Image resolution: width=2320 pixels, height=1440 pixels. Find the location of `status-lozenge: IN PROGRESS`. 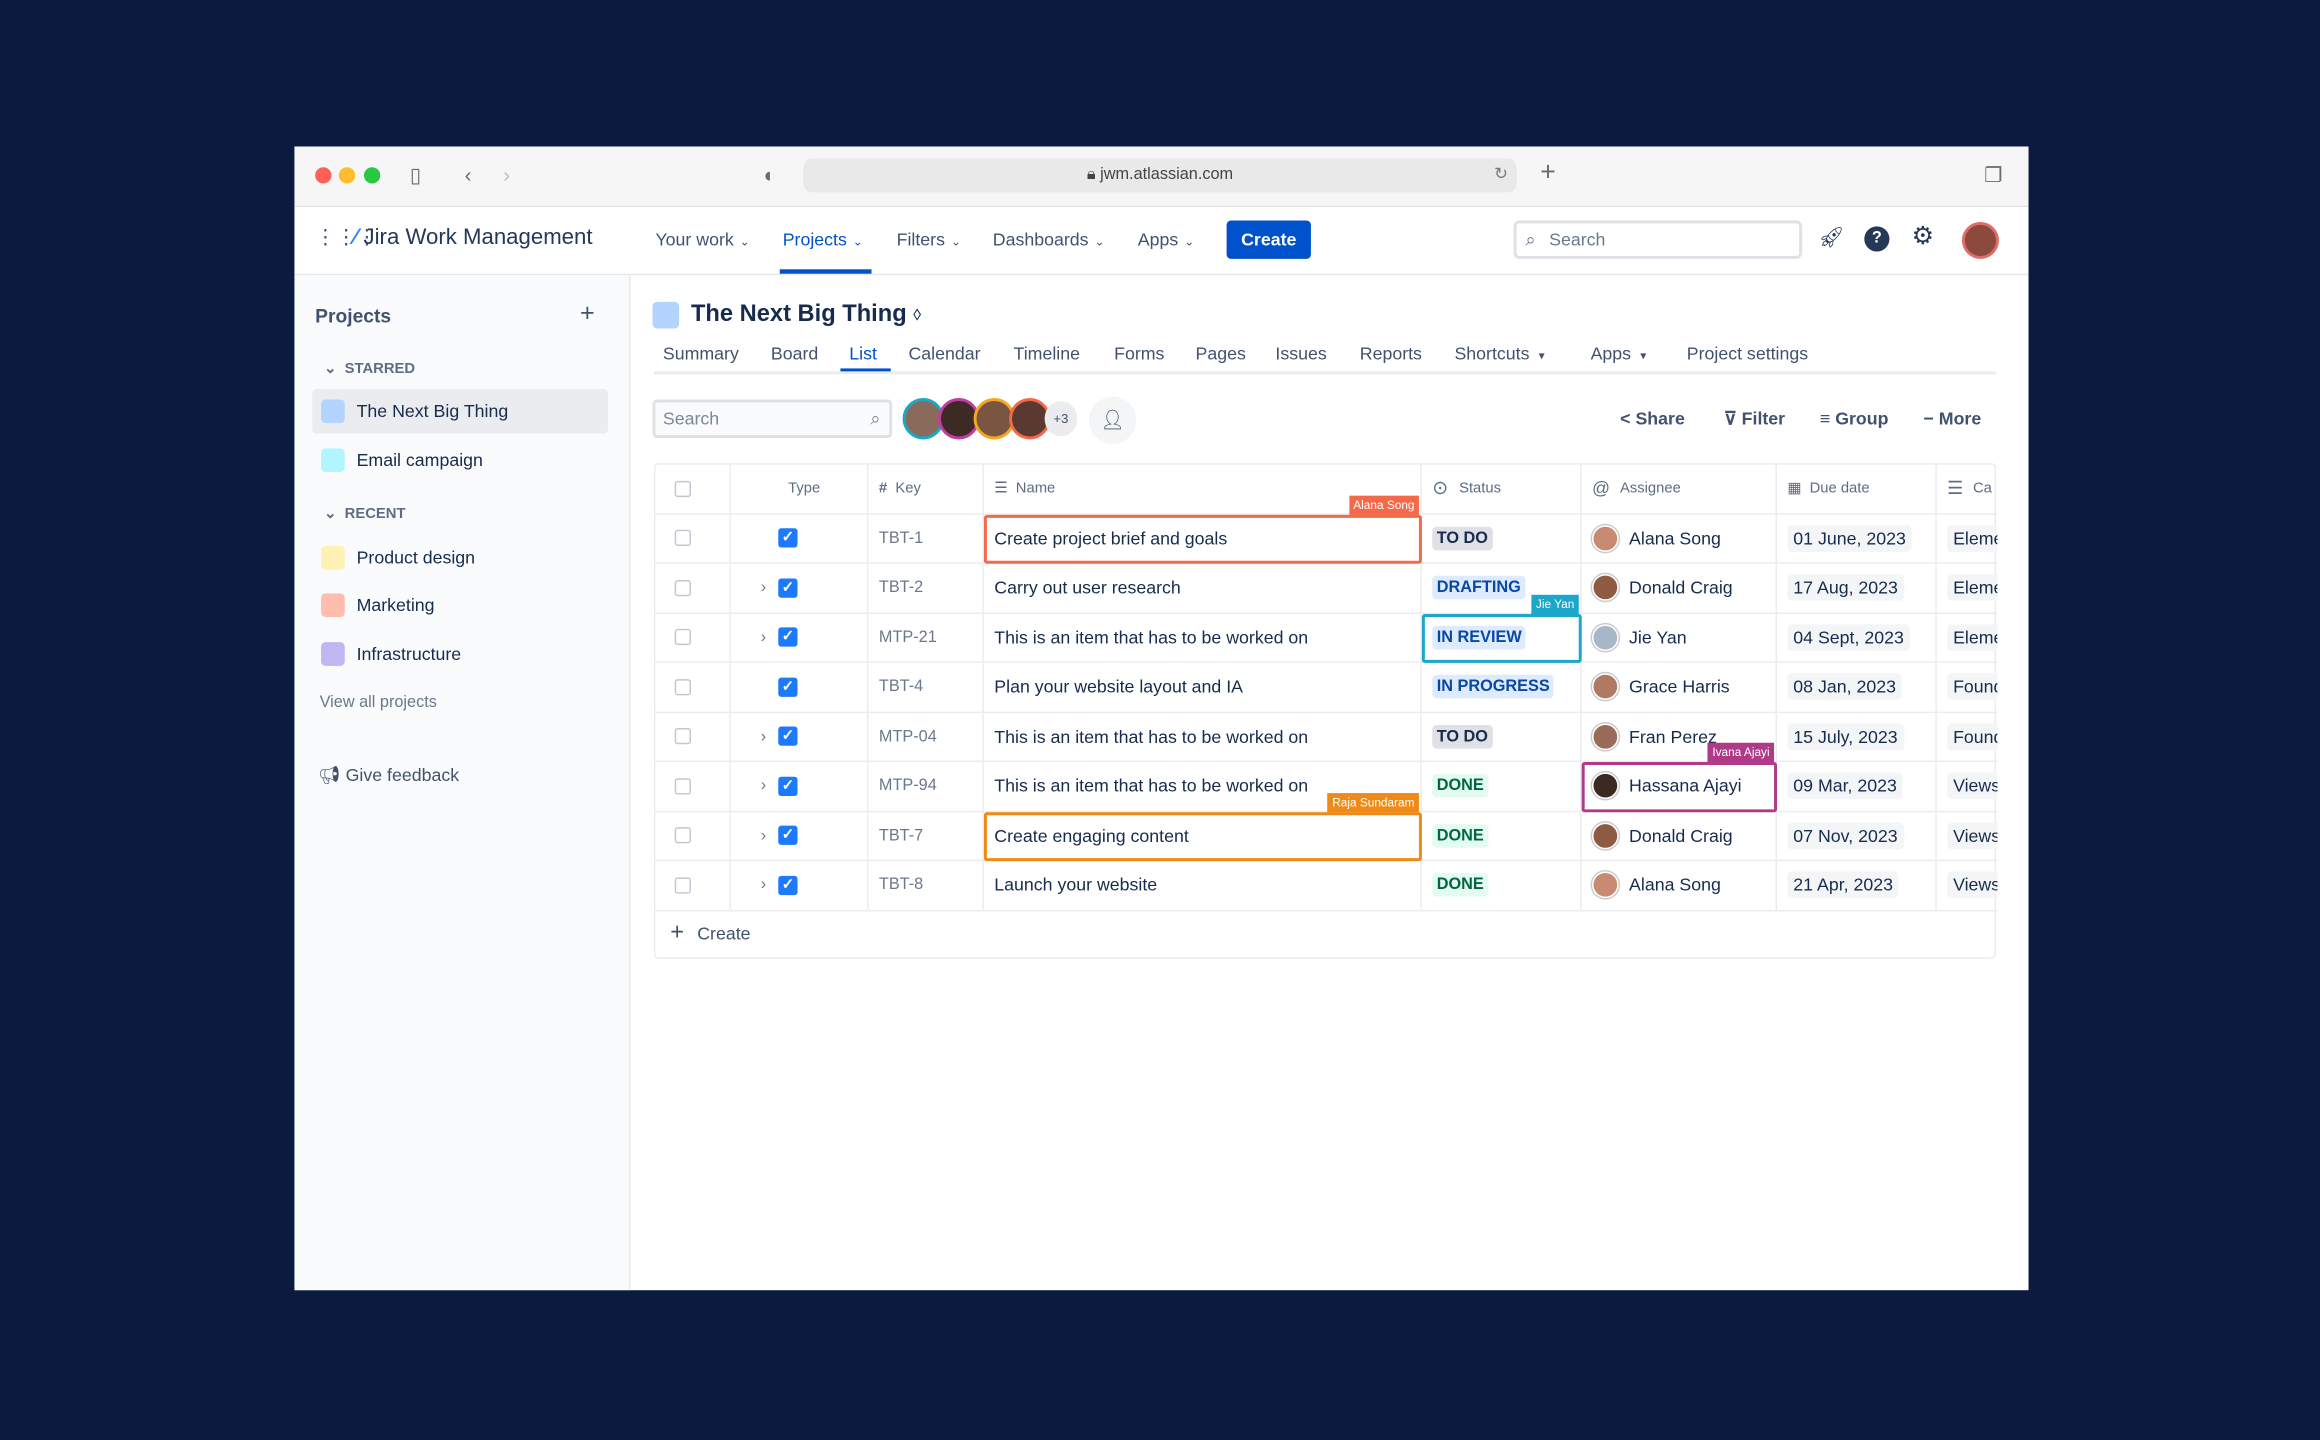

status-lozenge: IN PROGRESS is located at coordinates (1493, 687).